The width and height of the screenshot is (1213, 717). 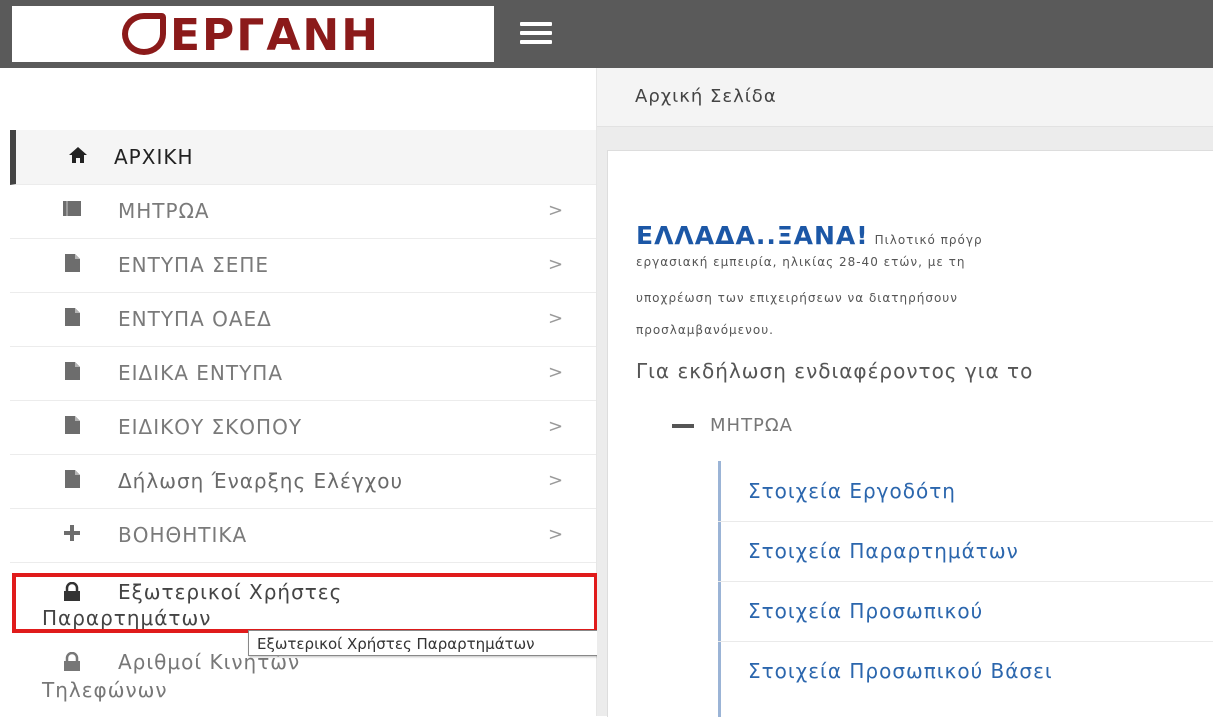 I want to click on home-icon, so click(x=78, y=155).